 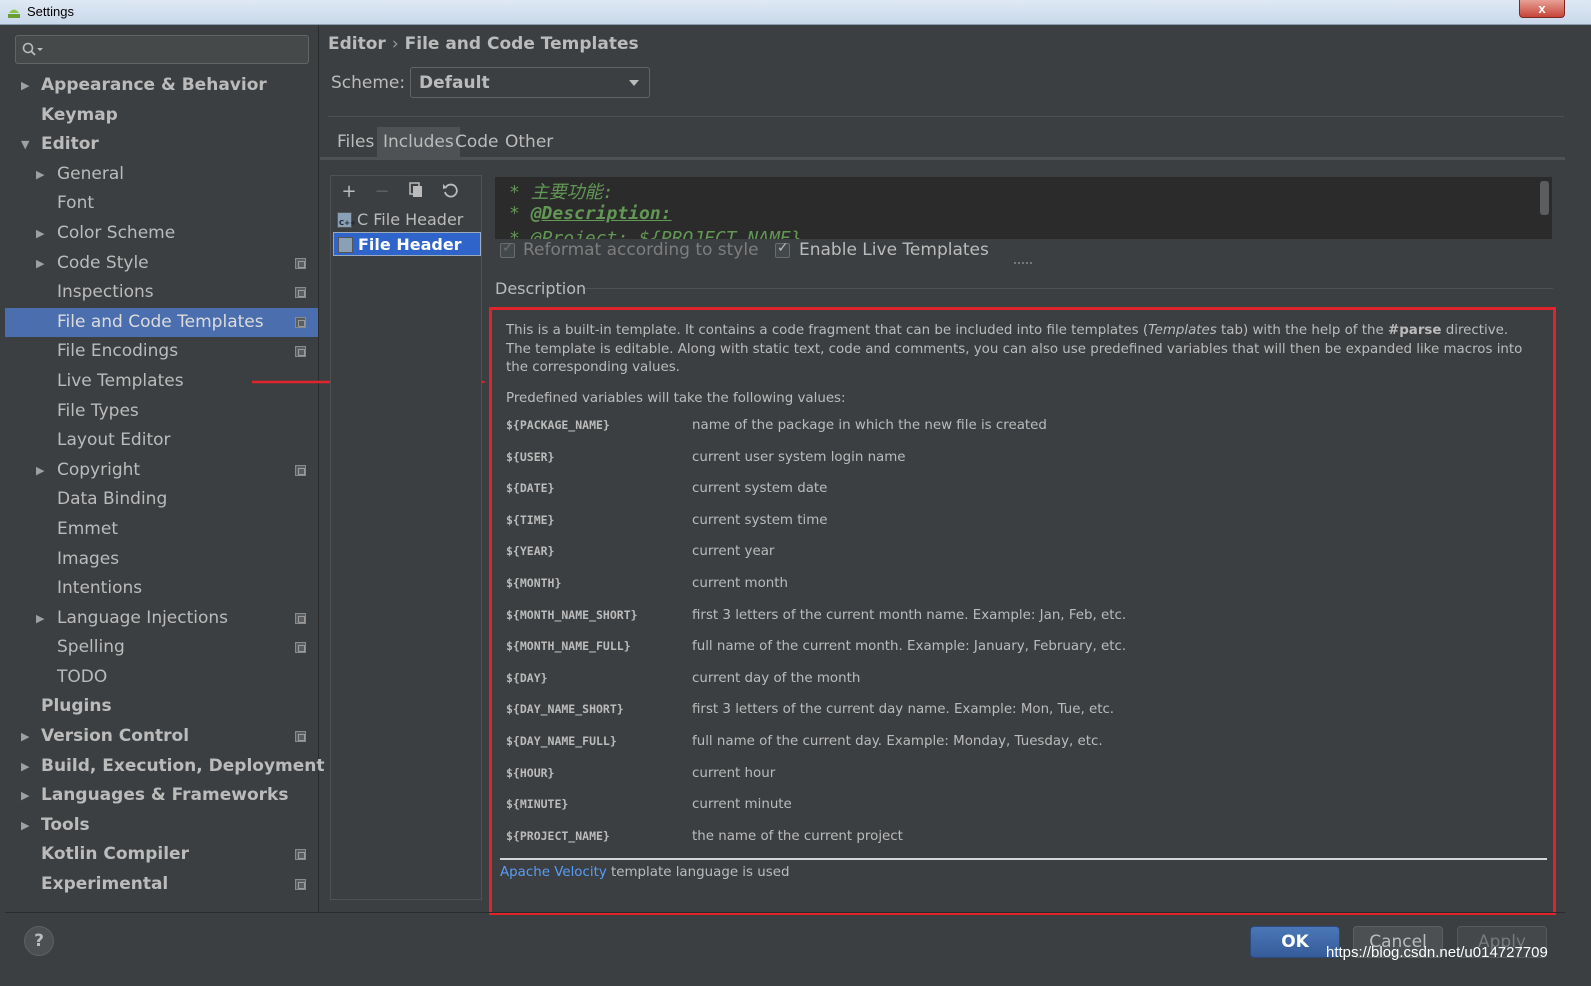 I want to click on template-item-file-header: File Header, so click(x=407, y=244).